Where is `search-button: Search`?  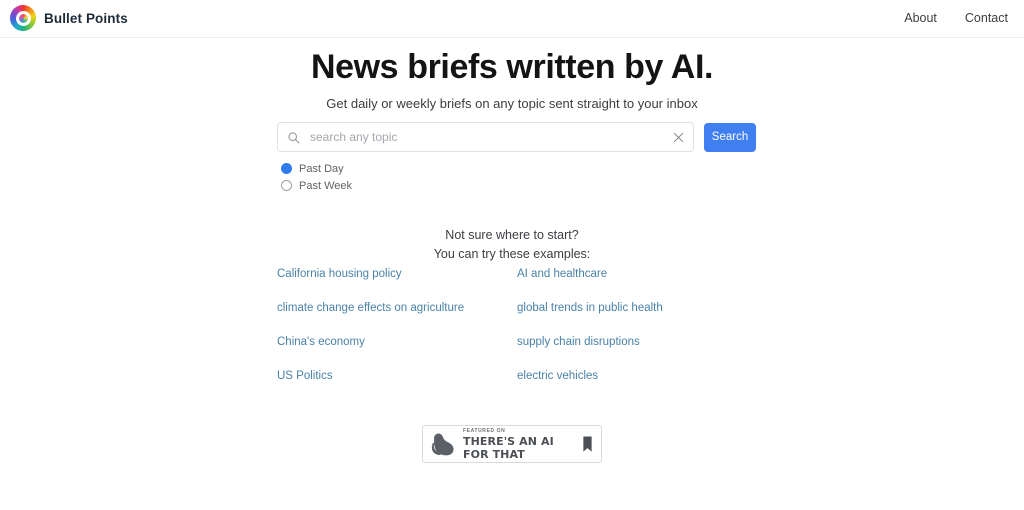
search-button: Search is located at coordinates (730, 137).